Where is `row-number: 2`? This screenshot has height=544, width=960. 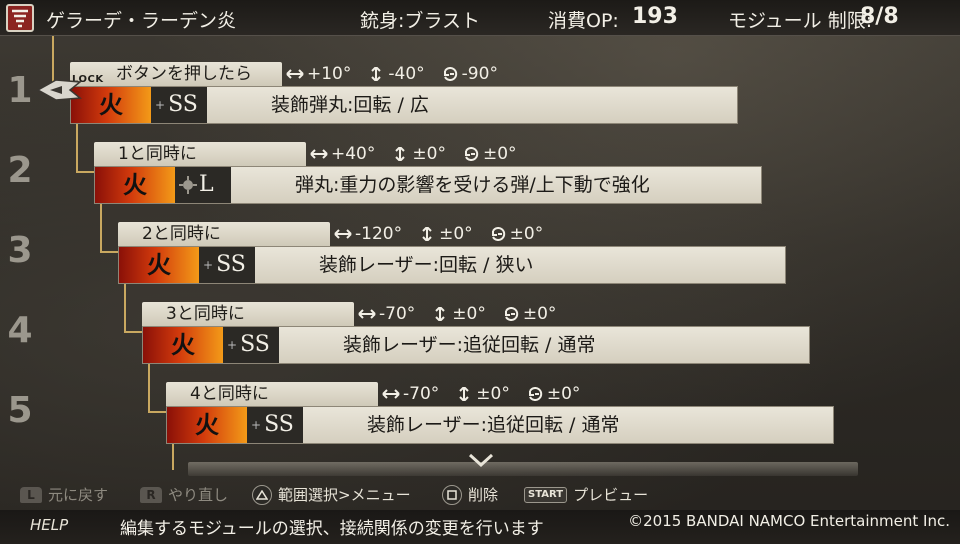 row-number: 2 is located at coordinates (20, 170).